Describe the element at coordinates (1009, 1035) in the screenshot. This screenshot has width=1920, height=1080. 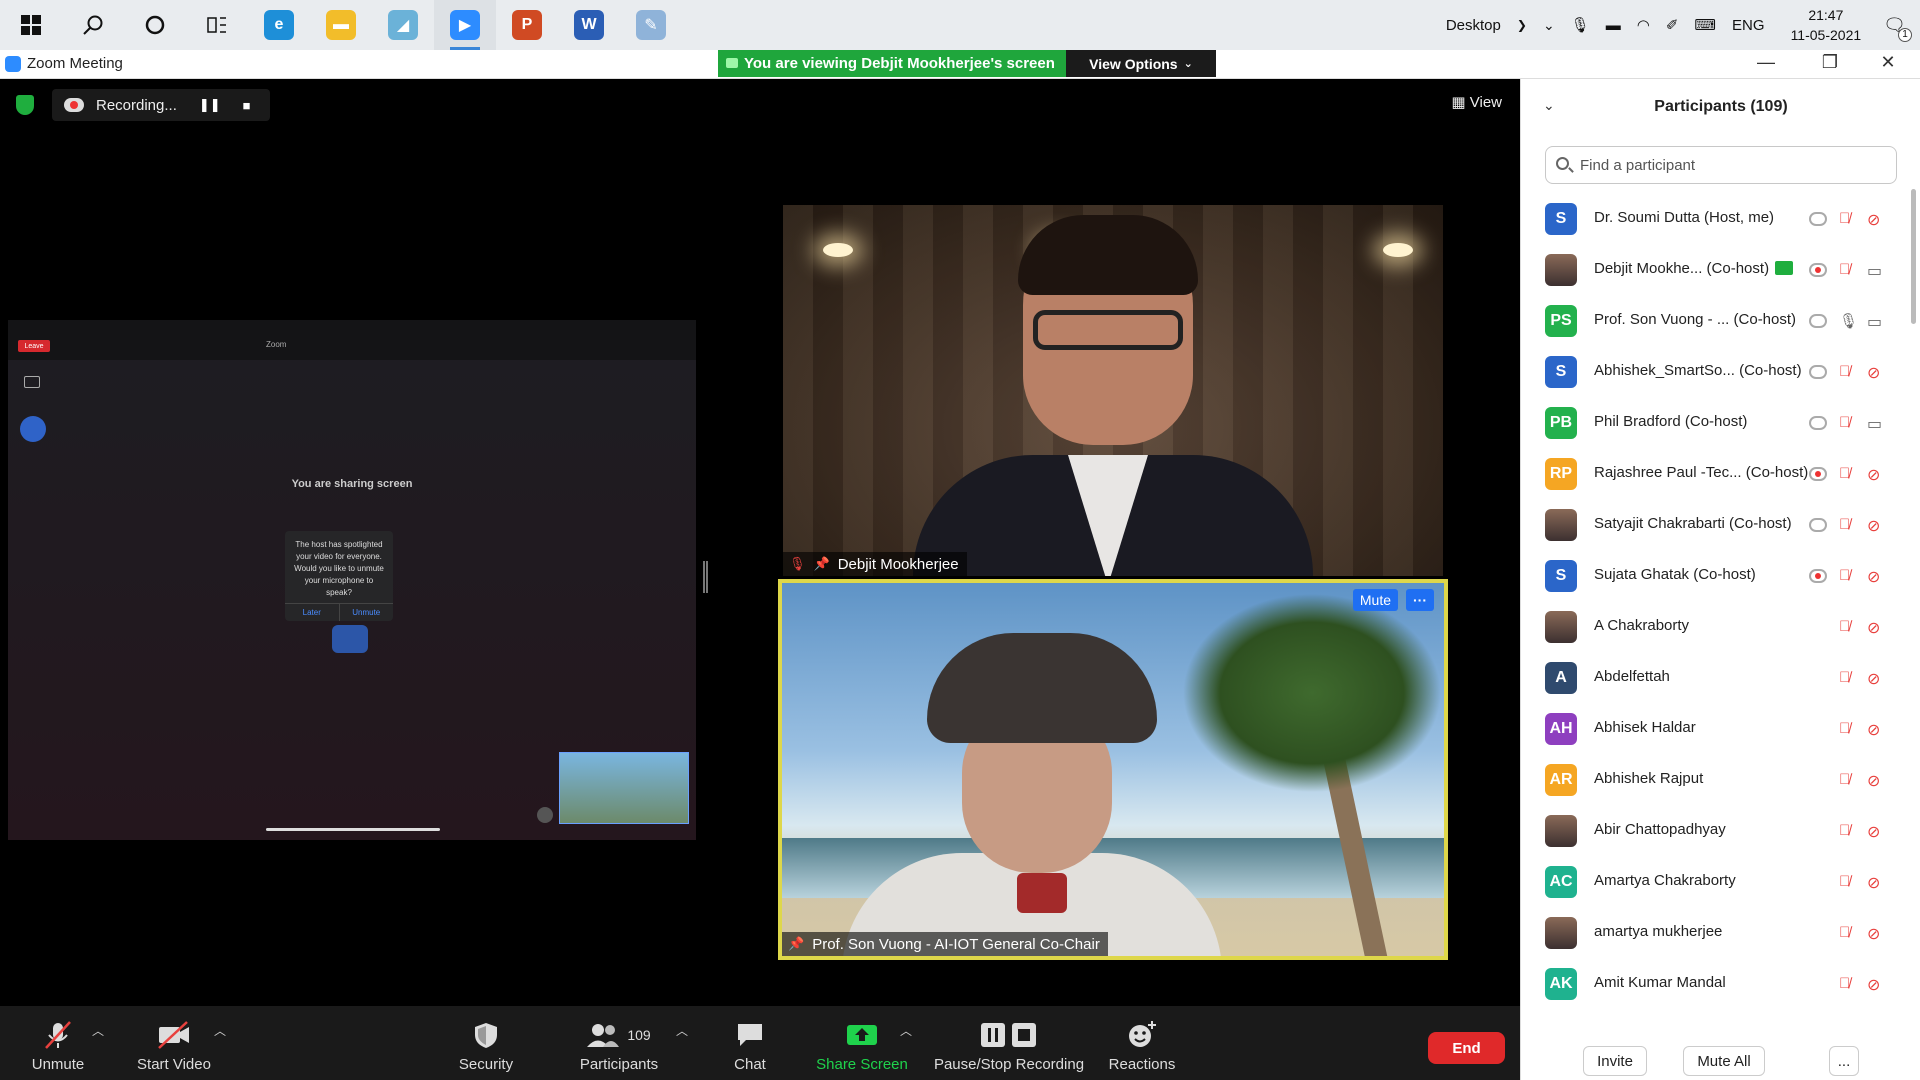
I see `pause-stop-icon` at that location.